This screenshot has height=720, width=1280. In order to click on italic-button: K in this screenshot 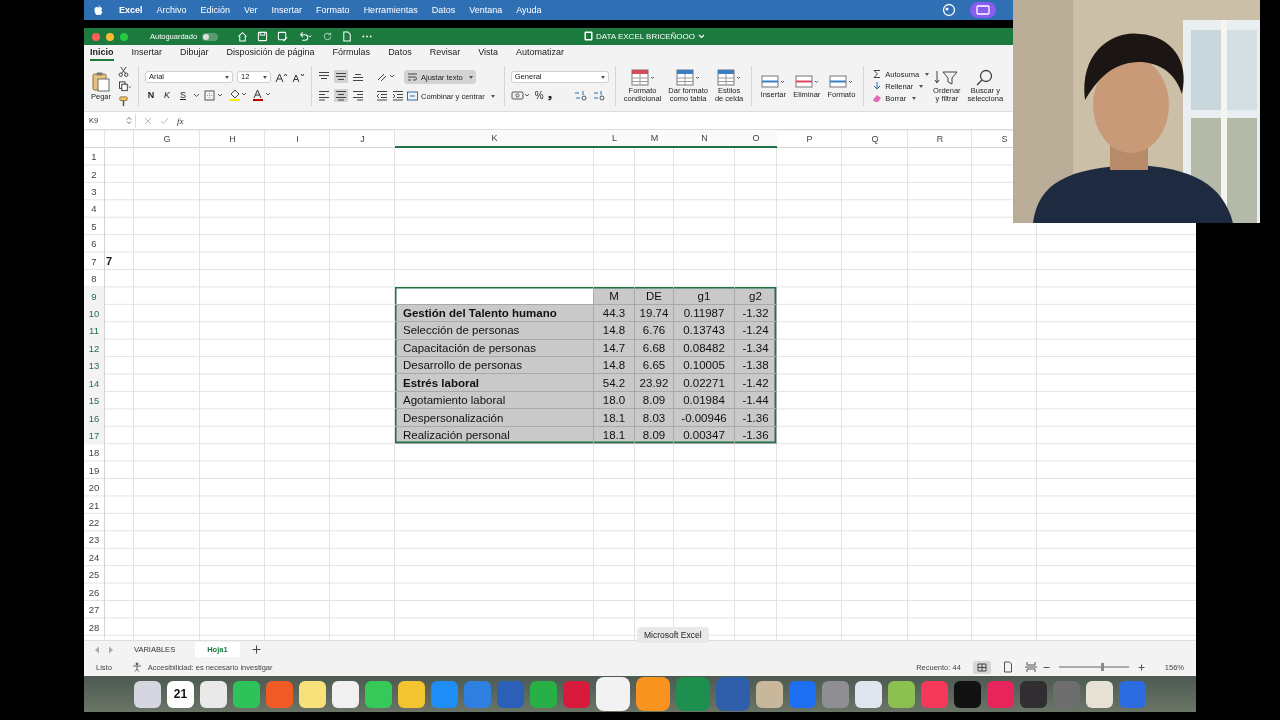, I will do `click(167, 95)`.